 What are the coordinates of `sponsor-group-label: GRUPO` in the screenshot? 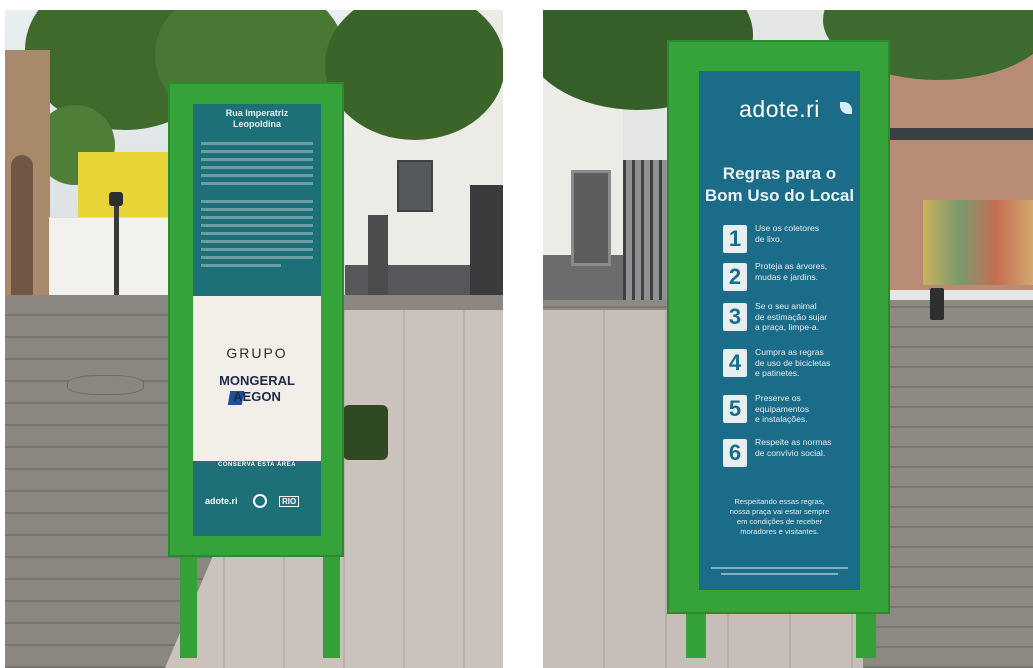 It's located at (257, 353).